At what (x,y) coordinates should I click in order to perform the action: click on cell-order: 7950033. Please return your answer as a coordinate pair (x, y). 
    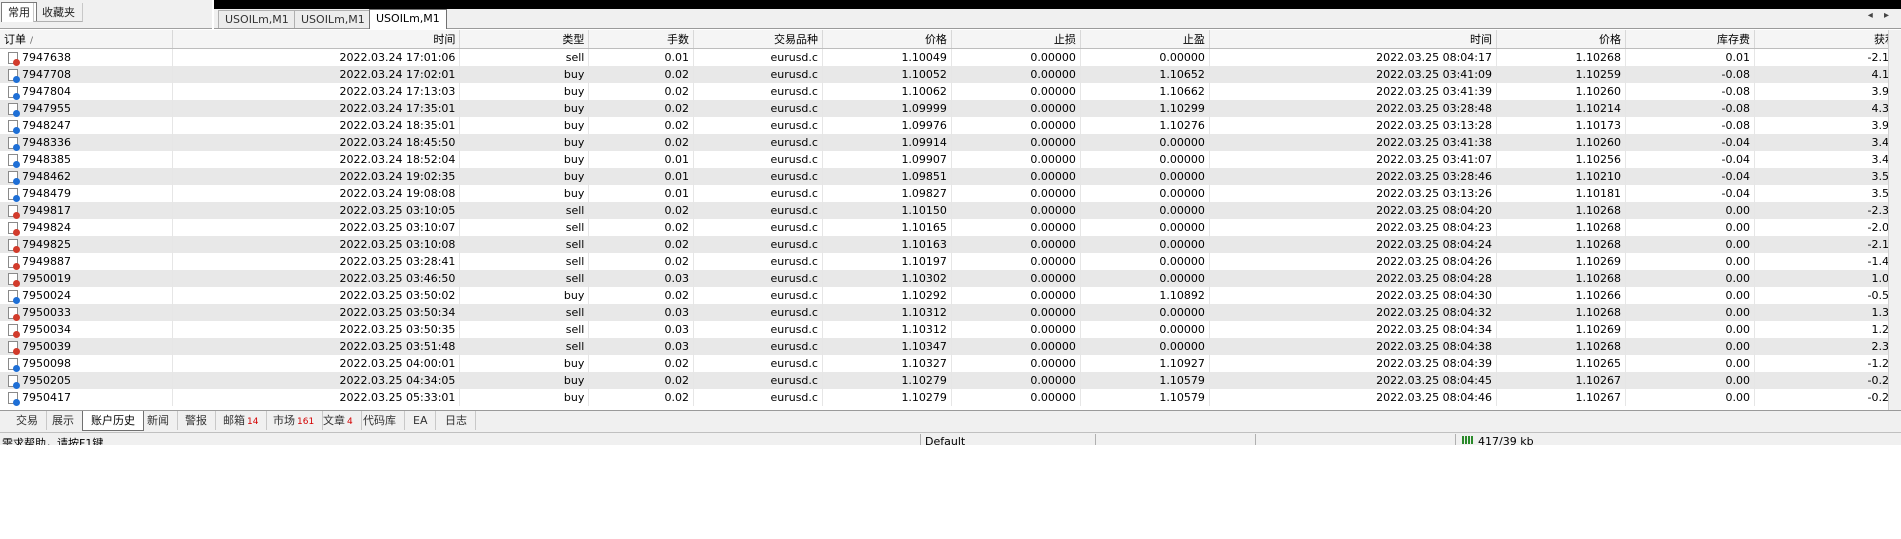
    Looking at the image, I should click on (87, 312).